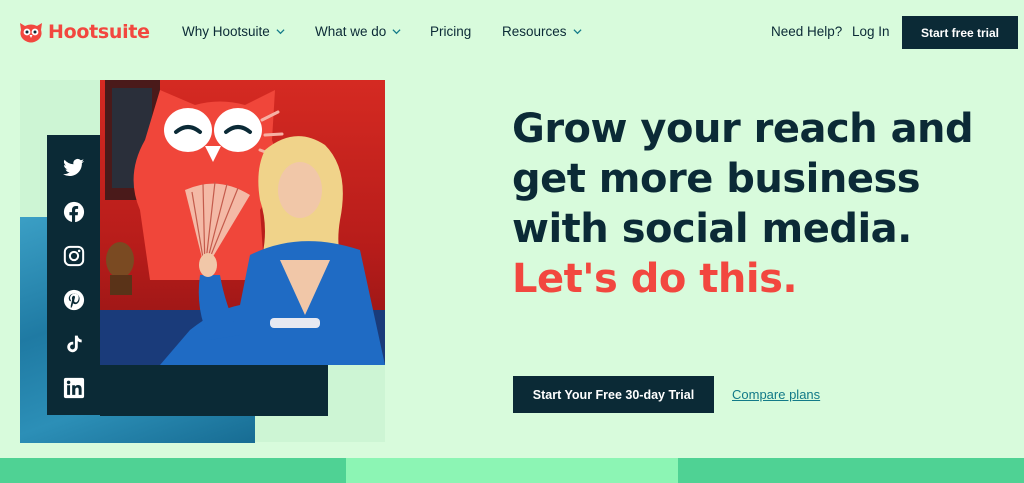 The height and width of the screenshot is (483, 1024). Describe the element at coordinates (74, 300) in the screenshot. I see `pinterest-icon` at that location.